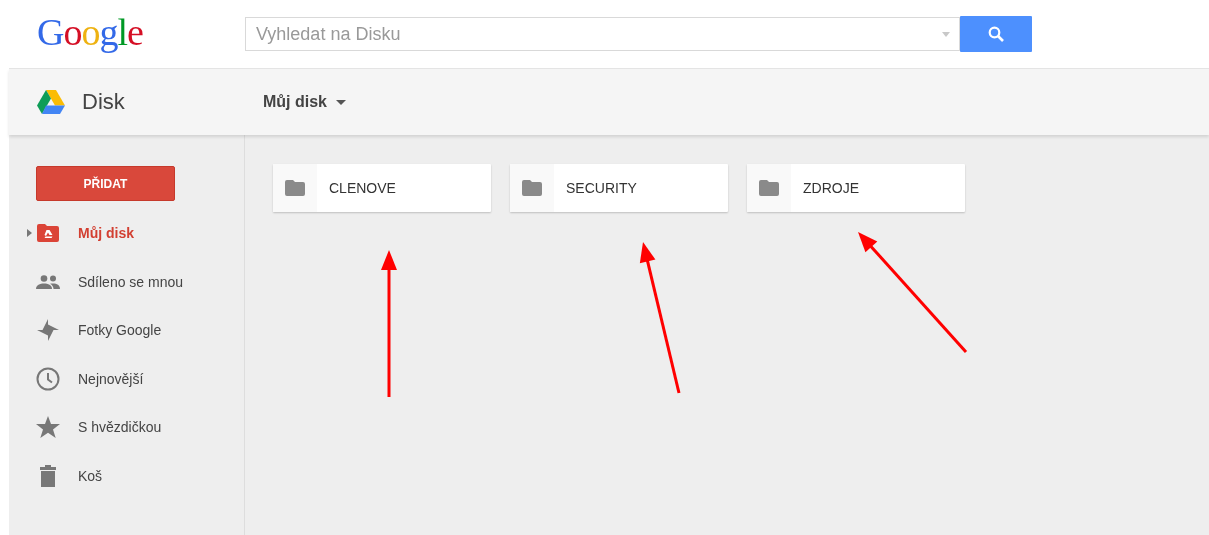  I want to click on clock-icon, so click(48, 378).